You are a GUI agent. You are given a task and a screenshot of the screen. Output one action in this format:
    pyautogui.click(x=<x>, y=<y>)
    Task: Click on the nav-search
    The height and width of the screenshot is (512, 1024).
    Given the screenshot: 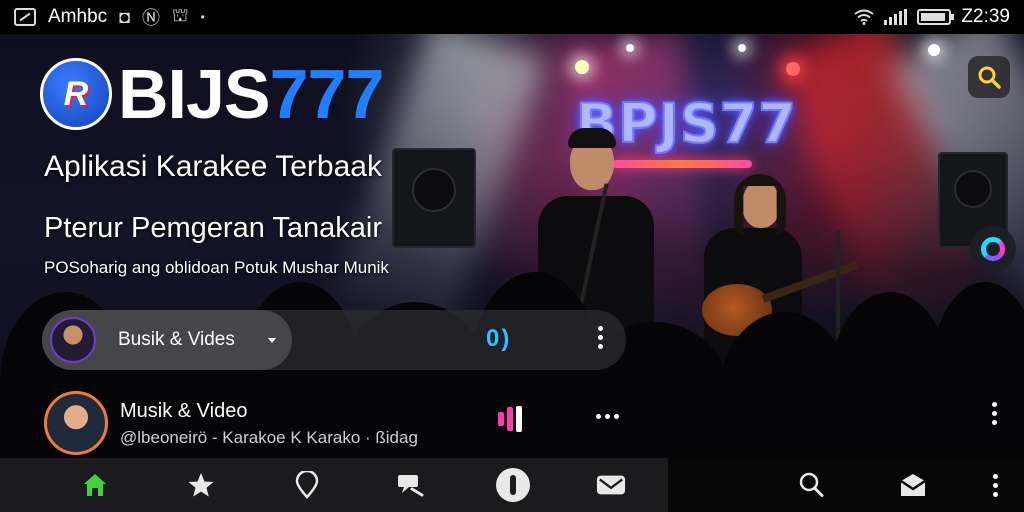 What is the action you would take?
    pyautogui.click(x=811, y=485)
    